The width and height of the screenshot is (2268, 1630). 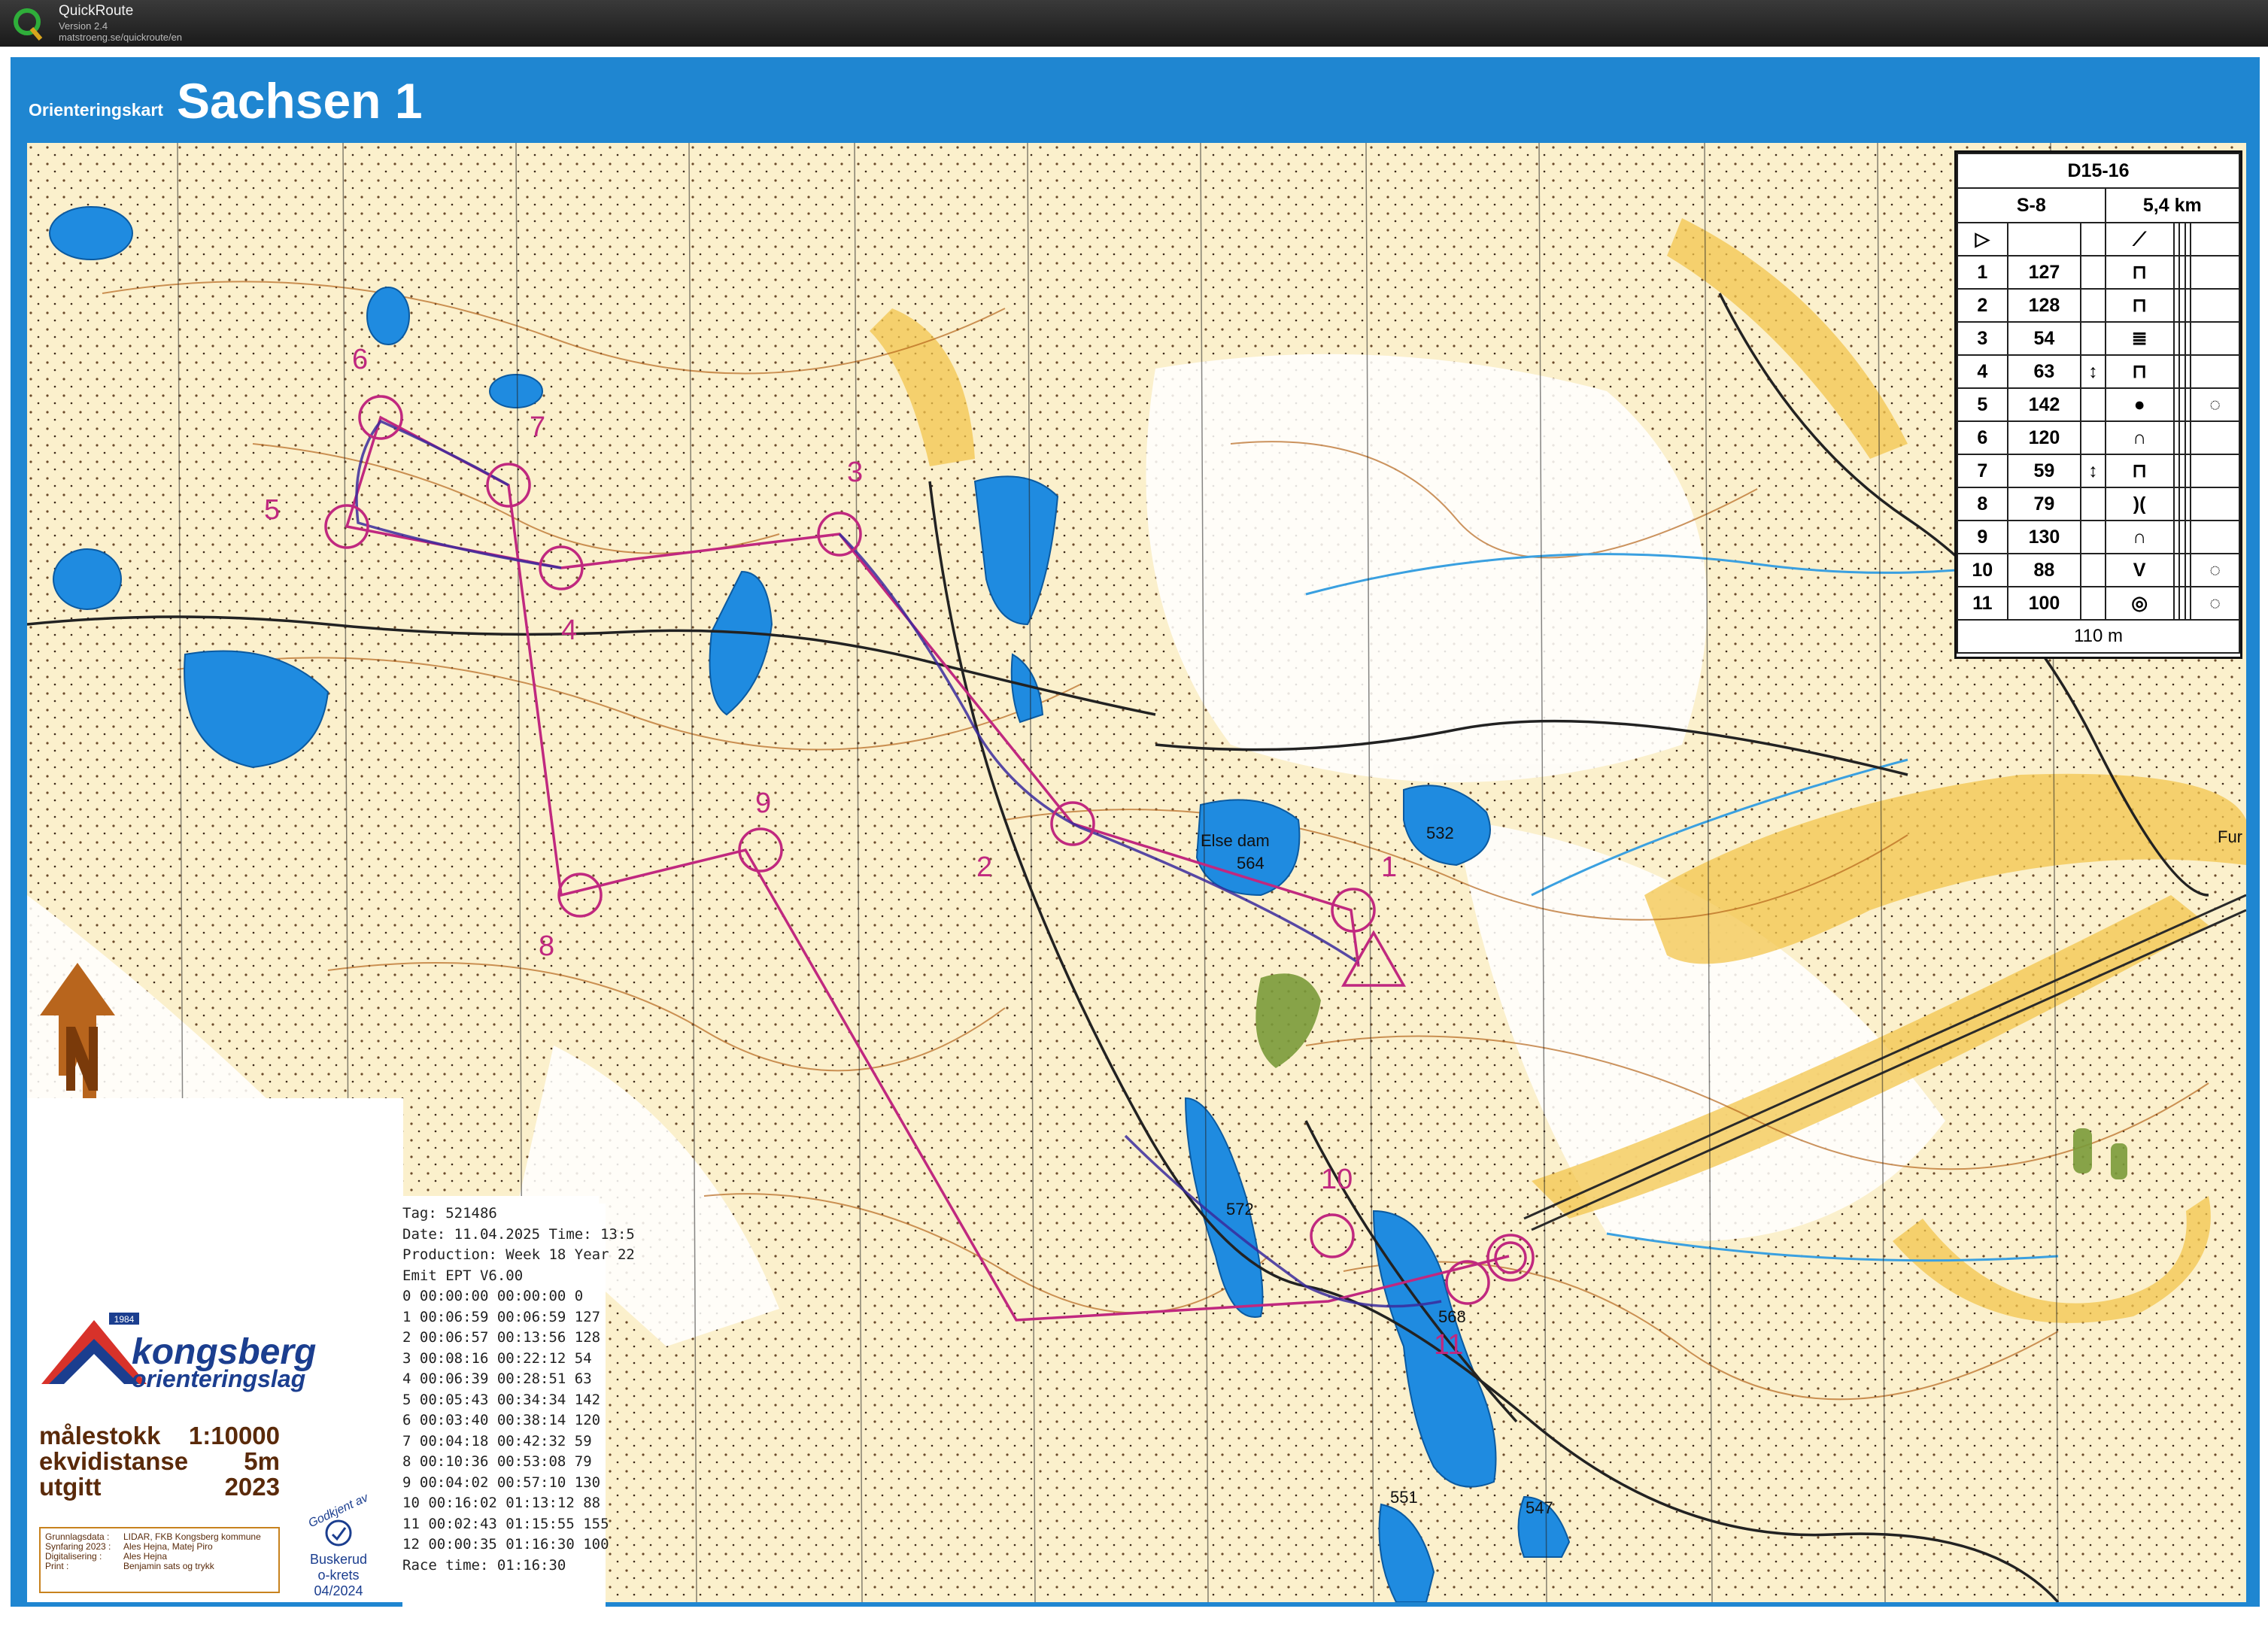 What do you see at coordinates (1982, 570) in the screenshot?
I see `legend-n: 10` at bounding box center [1982, 570].